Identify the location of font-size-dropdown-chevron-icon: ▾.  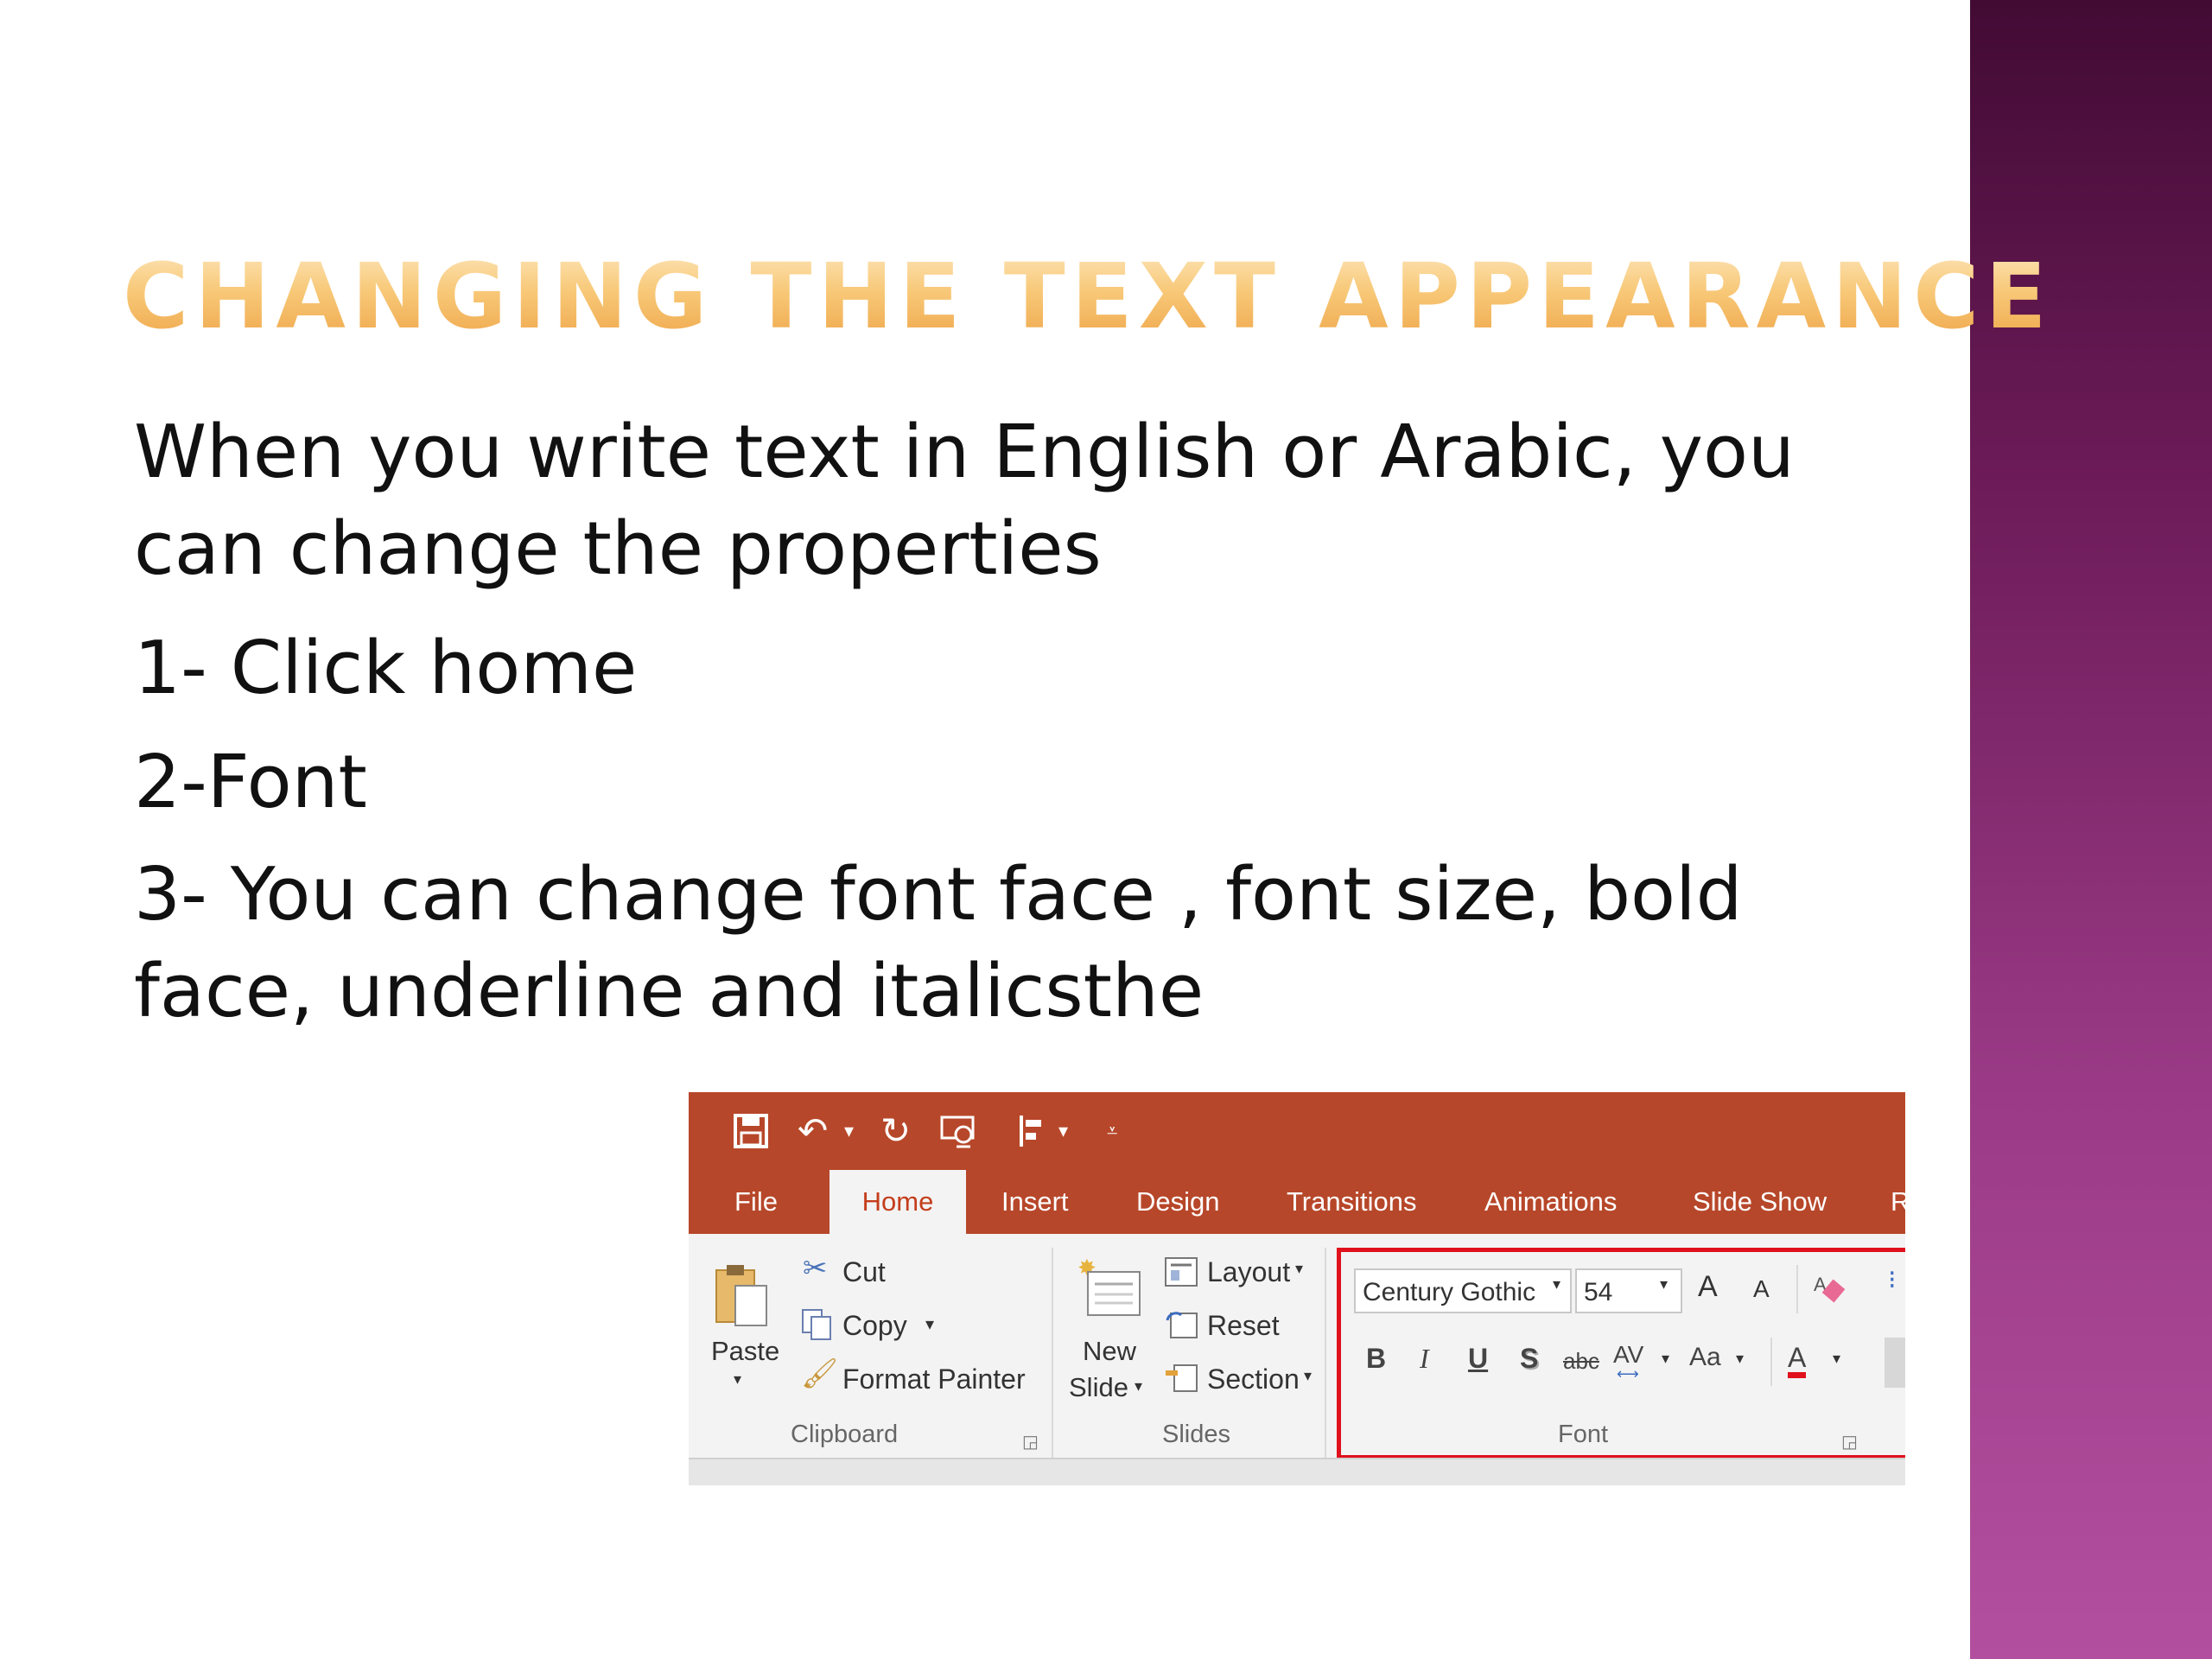
(1664, 1284).